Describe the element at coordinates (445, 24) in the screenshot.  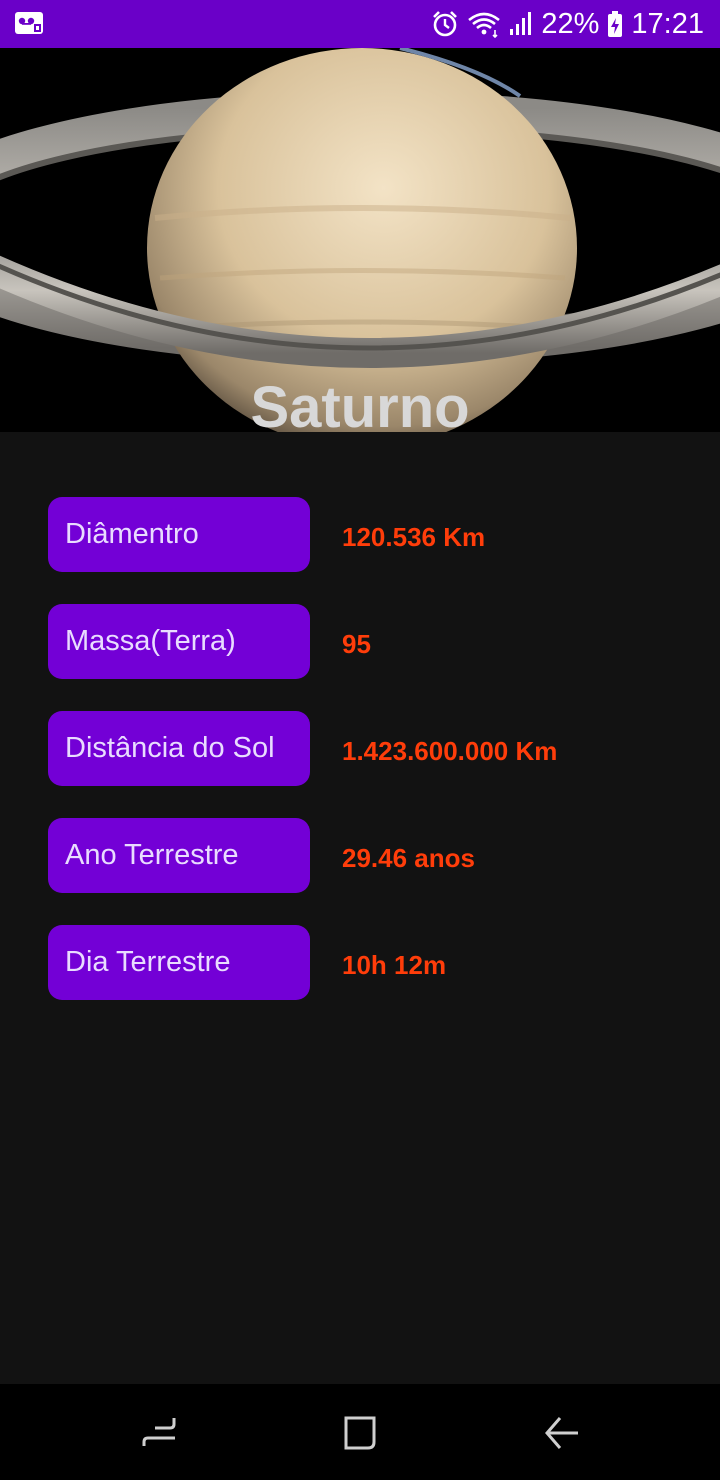
I see `alarm-icon` at that location.